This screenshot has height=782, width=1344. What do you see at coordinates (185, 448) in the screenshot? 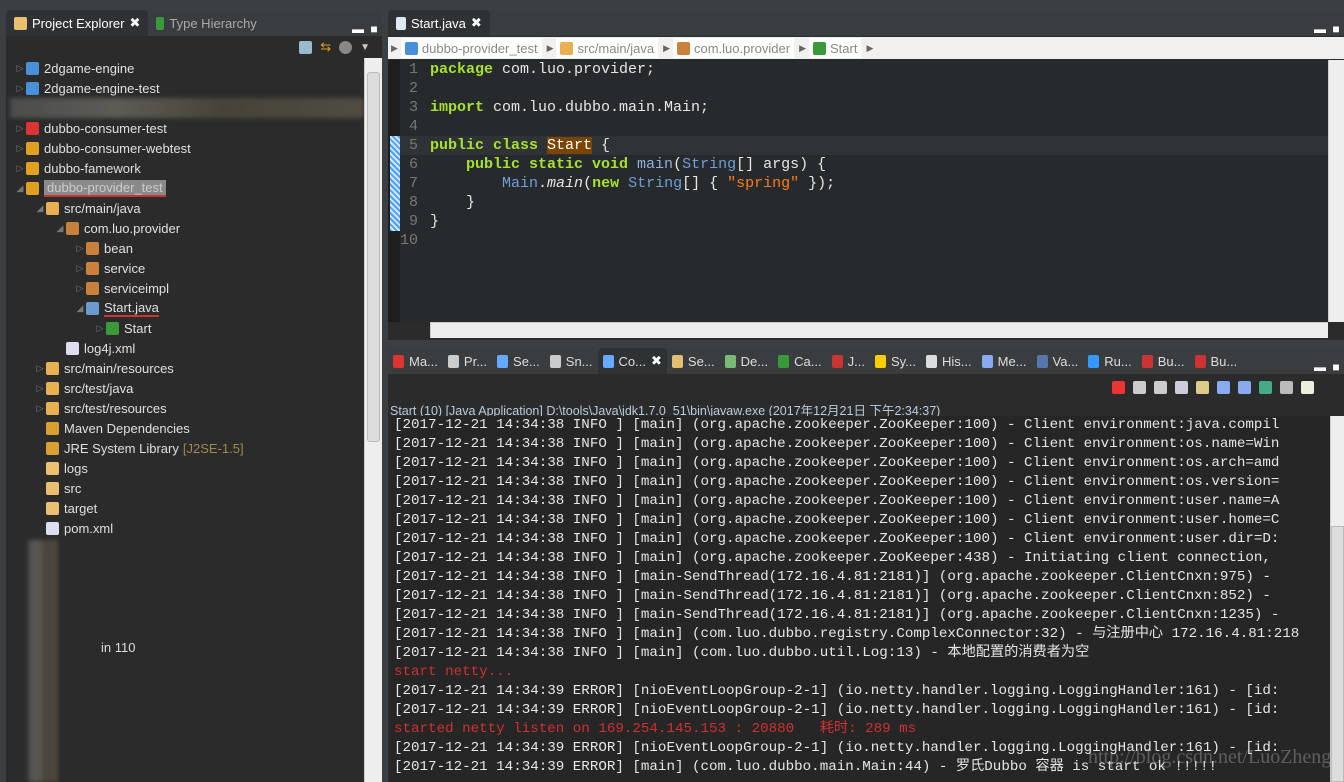
I see `tree-item: JRE System Library [J2SE-1.5]` at bounding box center [185, 448].